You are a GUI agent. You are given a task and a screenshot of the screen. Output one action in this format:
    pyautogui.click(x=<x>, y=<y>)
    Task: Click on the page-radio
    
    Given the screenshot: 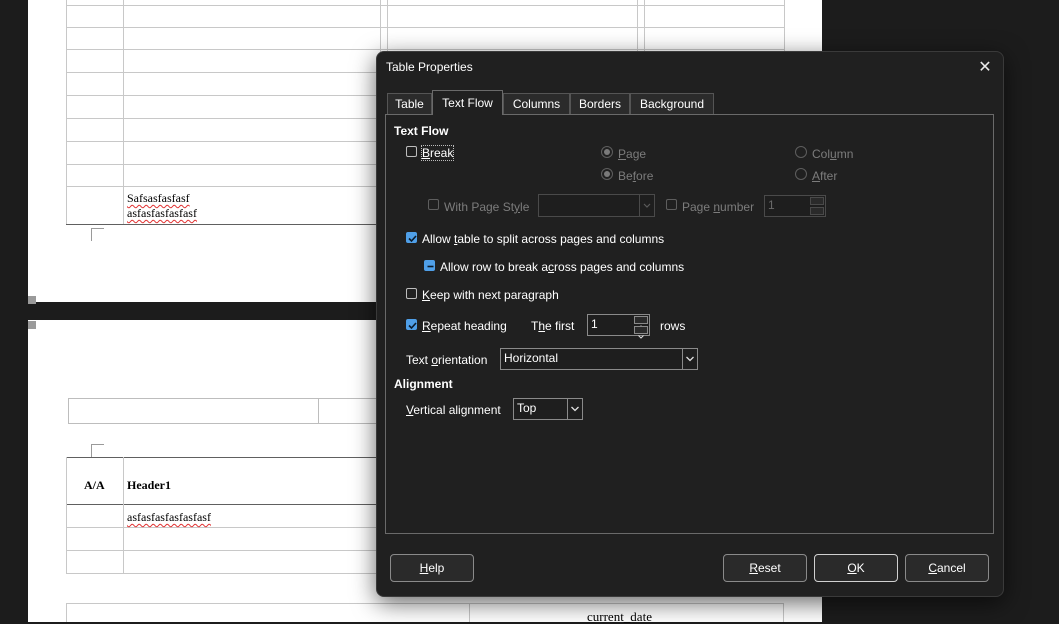 What is the action you would take?
    pyautogui.click(x=607, y=152)
    